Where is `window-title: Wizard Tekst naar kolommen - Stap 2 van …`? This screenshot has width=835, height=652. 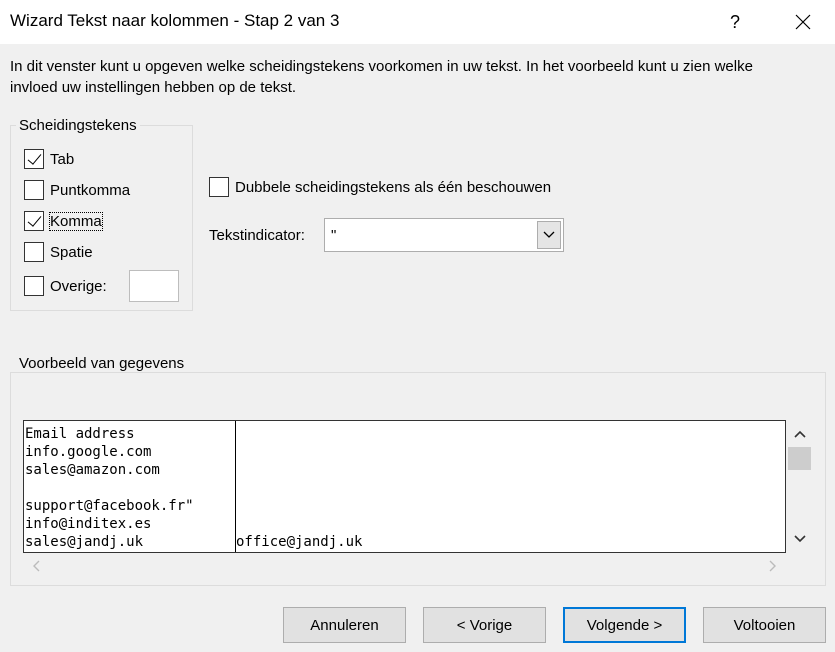
window-title: Wizard Tekst naar kolommen - Stap 2 van … is located at coordinates (175, 20).